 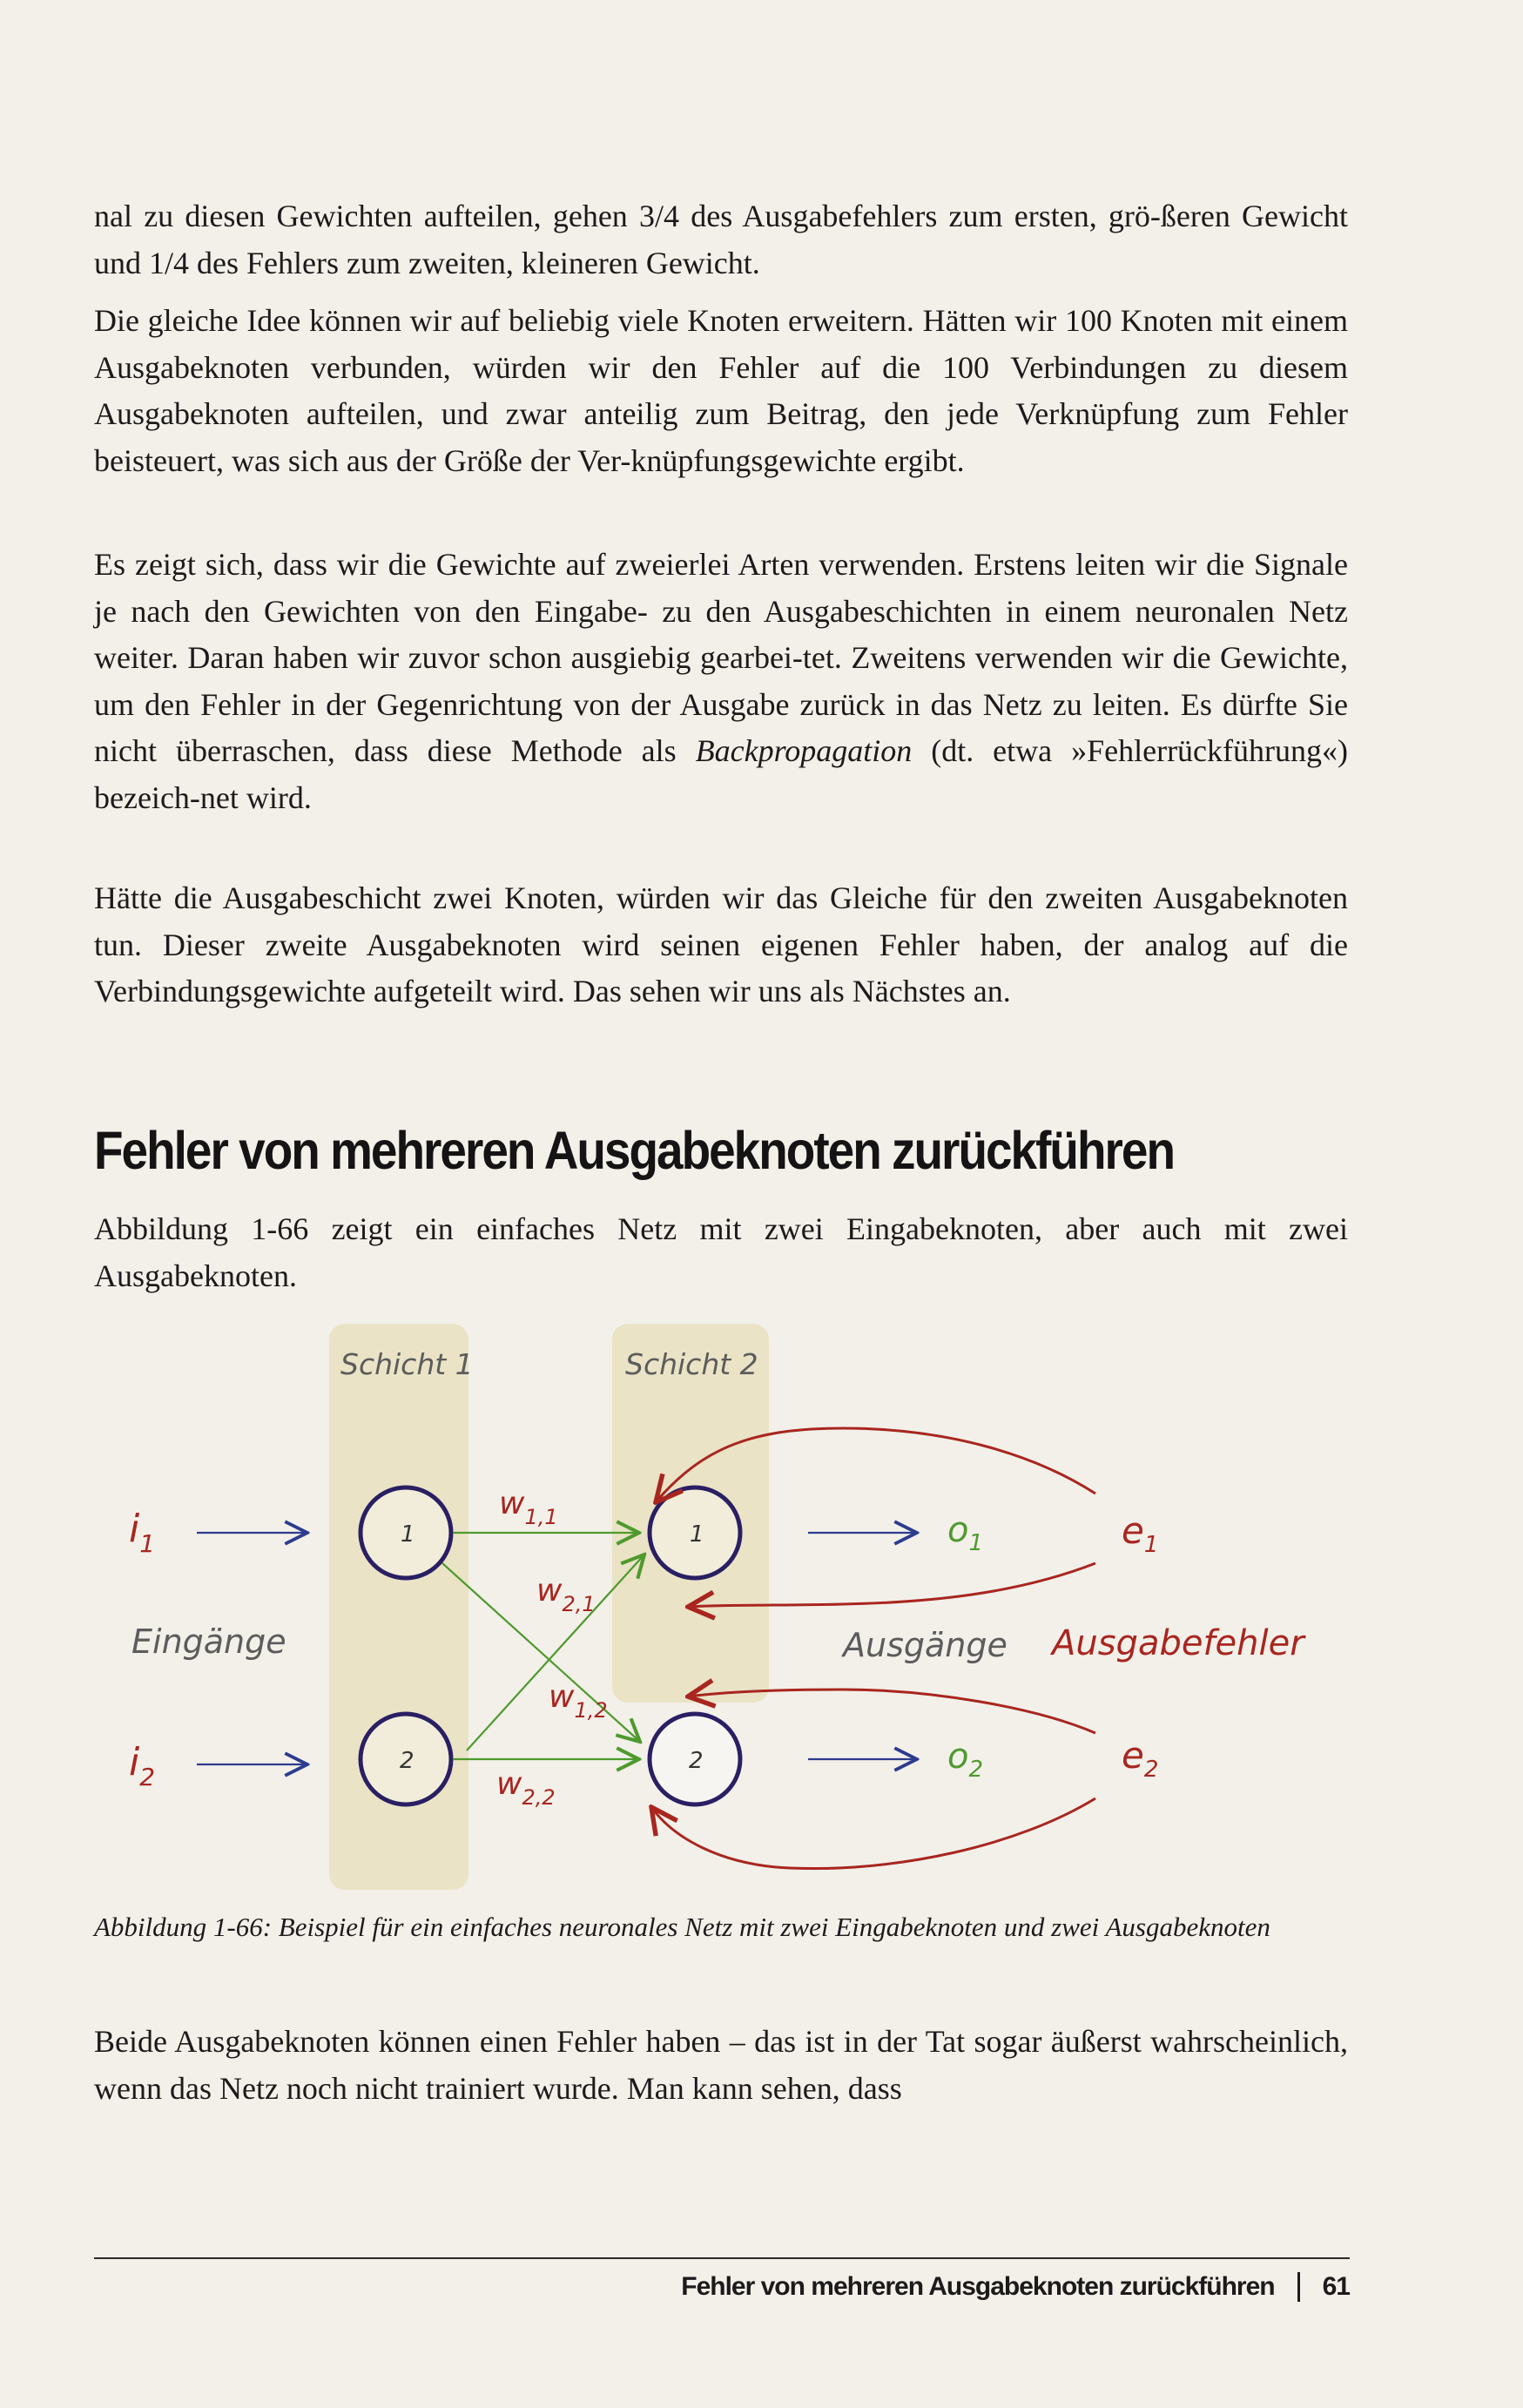 I want to click on input-1-label: i1, so click(x=142, y=1532).